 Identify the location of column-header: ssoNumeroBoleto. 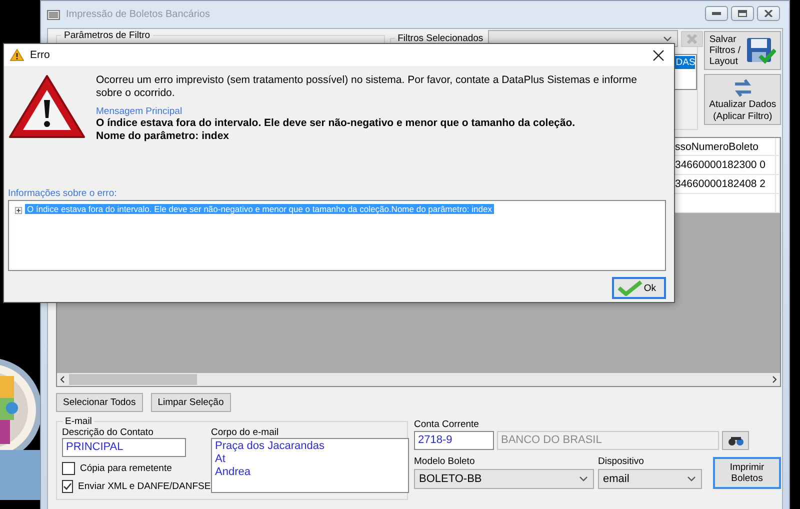
(716, 147).